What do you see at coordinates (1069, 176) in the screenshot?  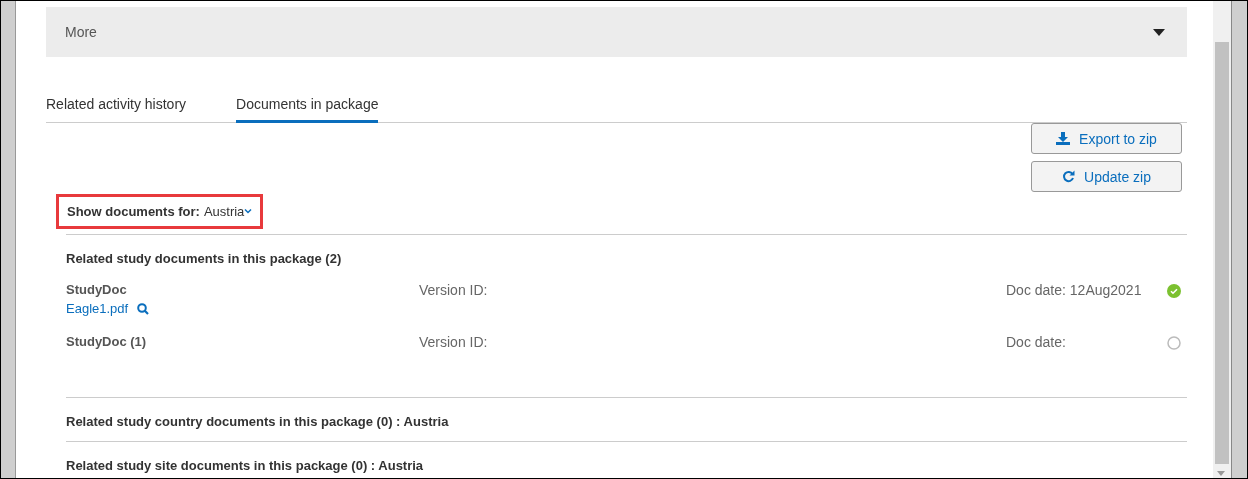 I see `refresh-icon` at bounding box center [1069, 176].